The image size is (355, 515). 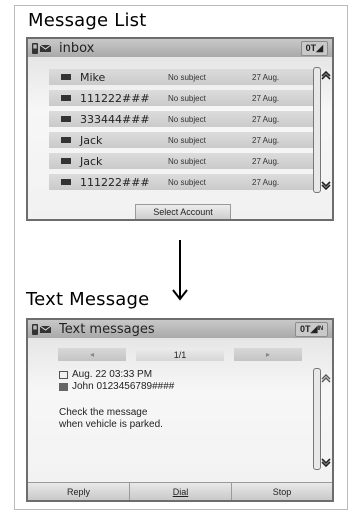 I want to click on reply-button: Reply, so click(x=79, y=491).